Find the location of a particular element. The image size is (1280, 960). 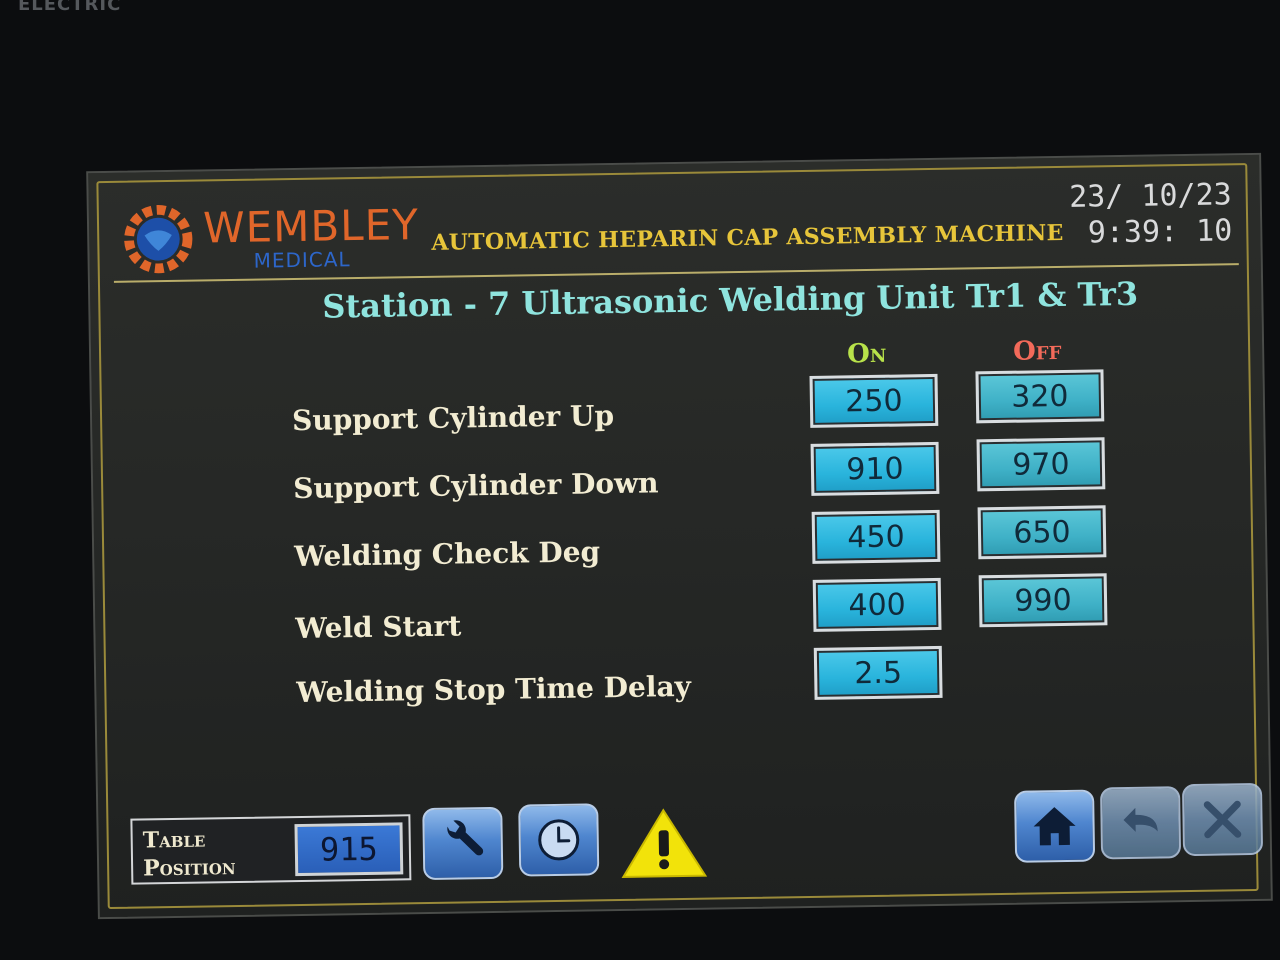

datetime-display: 23/ 10/23 9:39: 10 is located at coordinates (1151, 214).